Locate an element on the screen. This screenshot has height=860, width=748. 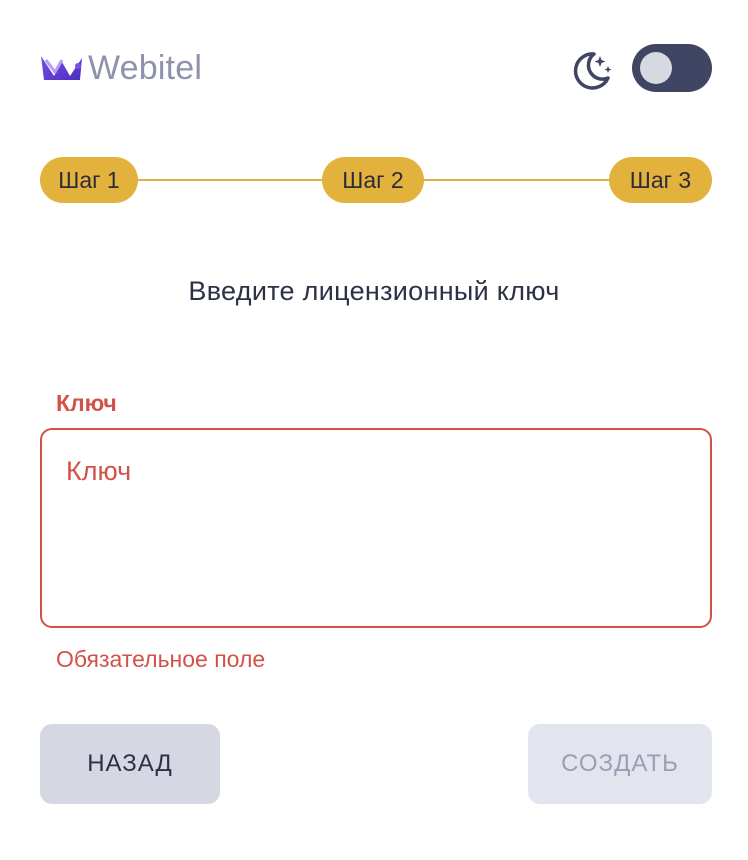
key-field-error: Обязательное поле is located at coordinates (161, 659).